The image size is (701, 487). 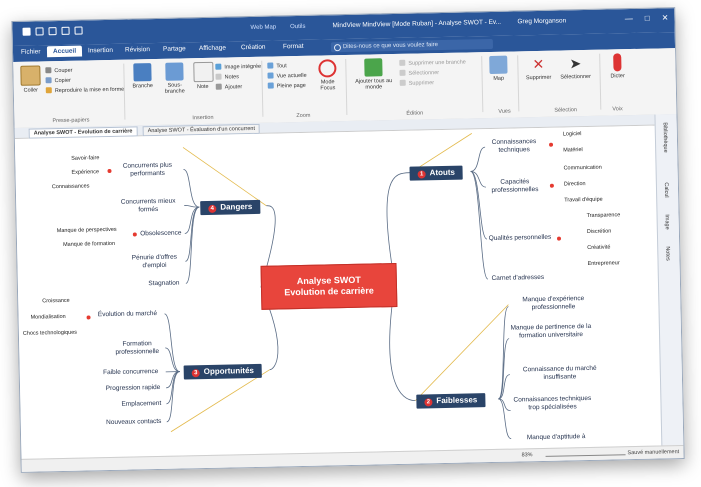 I want to click on topic-manque-experience: Manque d'expérience professionnelle, so click(x=553, y=304).